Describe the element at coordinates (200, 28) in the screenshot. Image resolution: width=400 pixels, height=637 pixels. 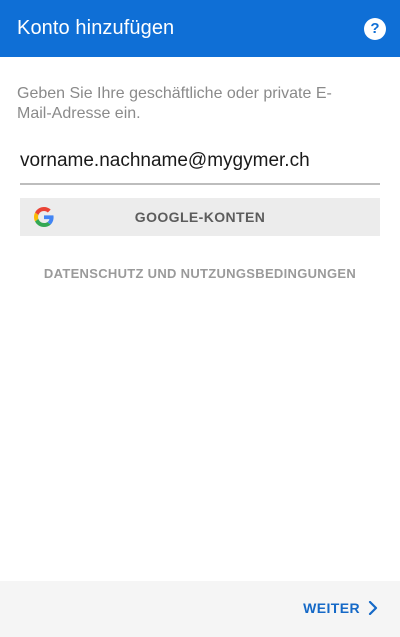
I see `app-bar: Konto hinzufügen ?` at that location.